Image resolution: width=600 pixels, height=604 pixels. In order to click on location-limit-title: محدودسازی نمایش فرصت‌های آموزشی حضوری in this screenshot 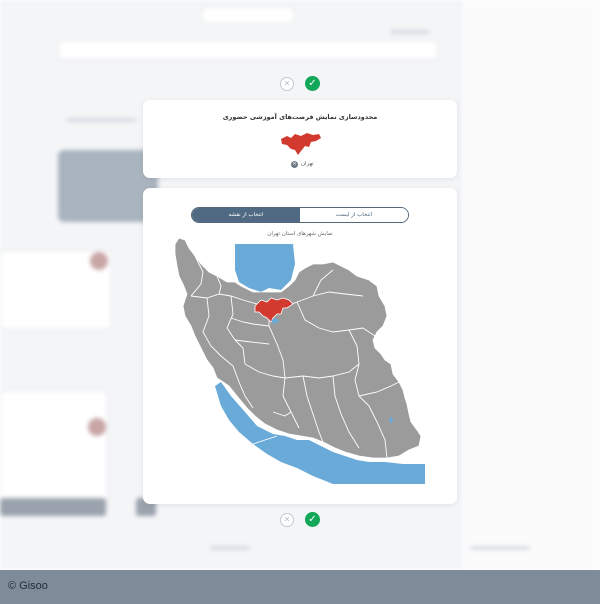, I will do `click(300, 117)`.